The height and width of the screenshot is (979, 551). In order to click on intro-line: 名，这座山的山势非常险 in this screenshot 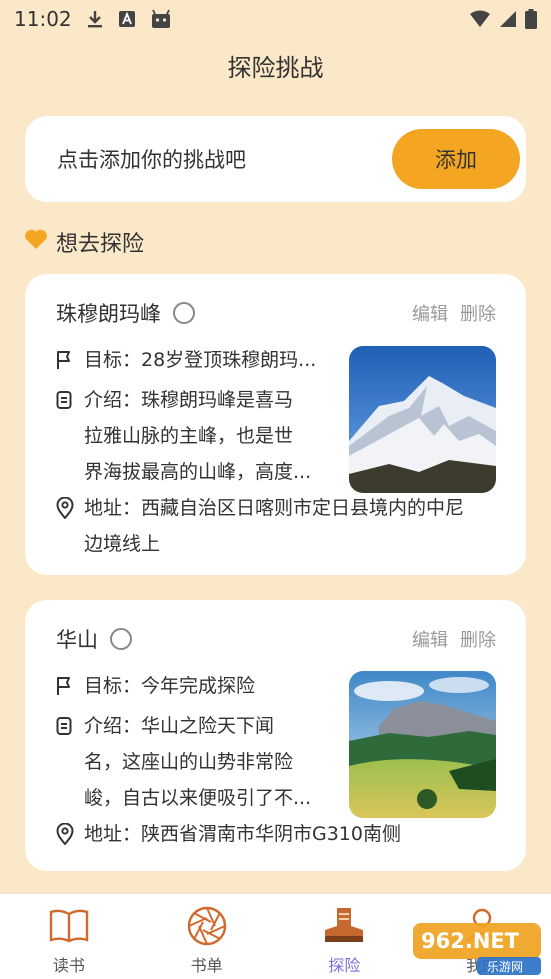, I will do `click(189, 762)`.